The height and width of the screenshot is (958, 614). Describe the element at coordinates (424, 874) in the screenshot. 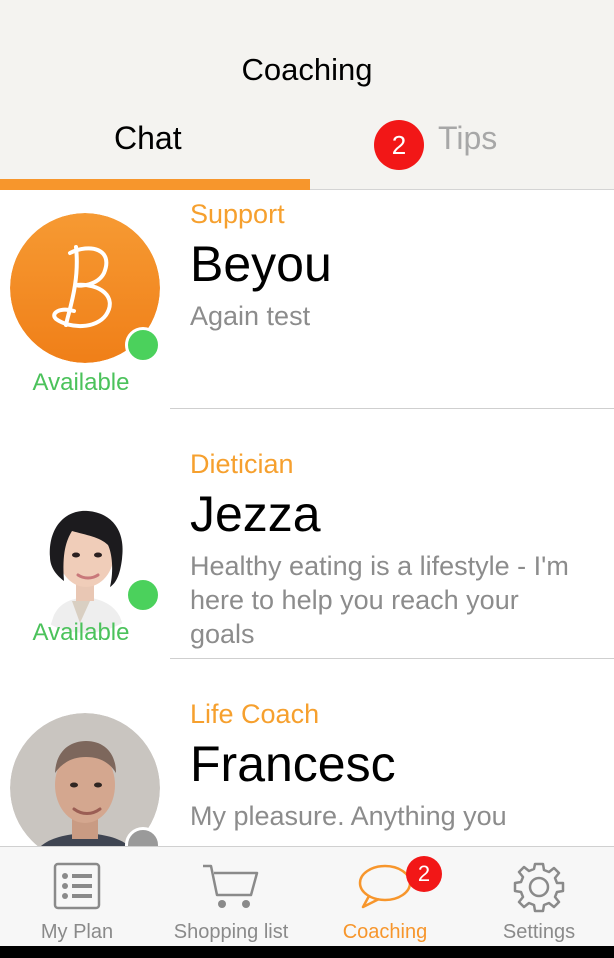

I see `coaching-badge: 2` at that location.